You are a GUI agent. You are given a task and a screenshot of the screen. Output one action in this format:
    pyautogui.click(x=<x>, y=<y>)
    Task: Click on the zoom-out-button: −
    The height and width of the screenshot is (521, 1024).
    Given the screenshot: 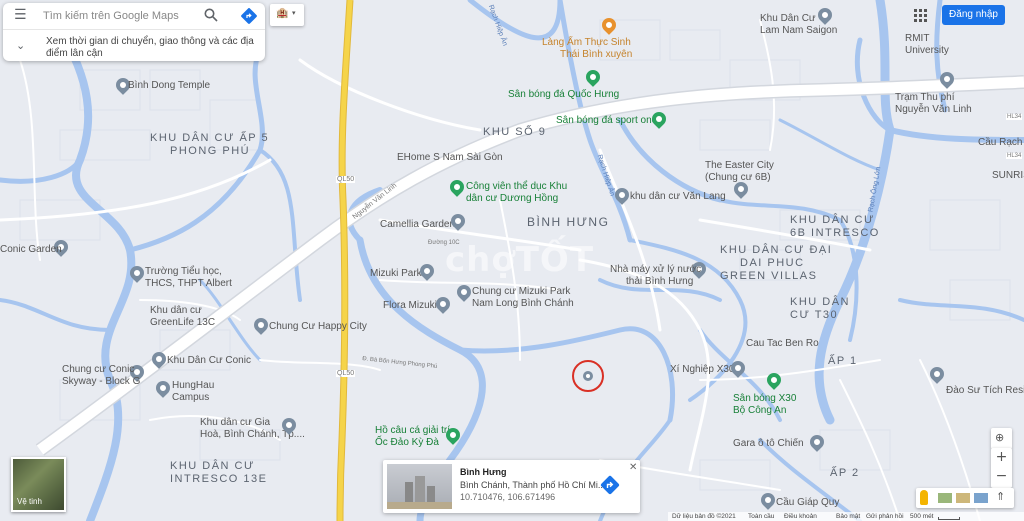 What is the action you would take?
    pyautogui.click(x=1001, y=476)
    